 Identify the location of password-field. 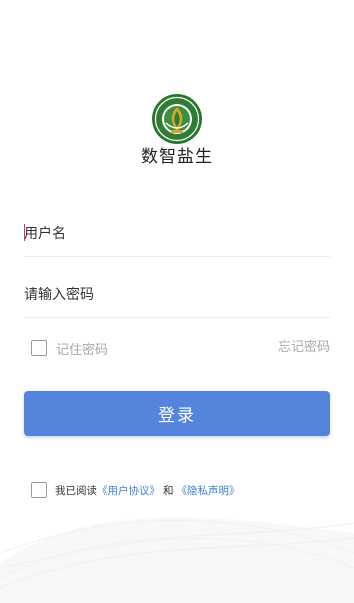
(177, 295).